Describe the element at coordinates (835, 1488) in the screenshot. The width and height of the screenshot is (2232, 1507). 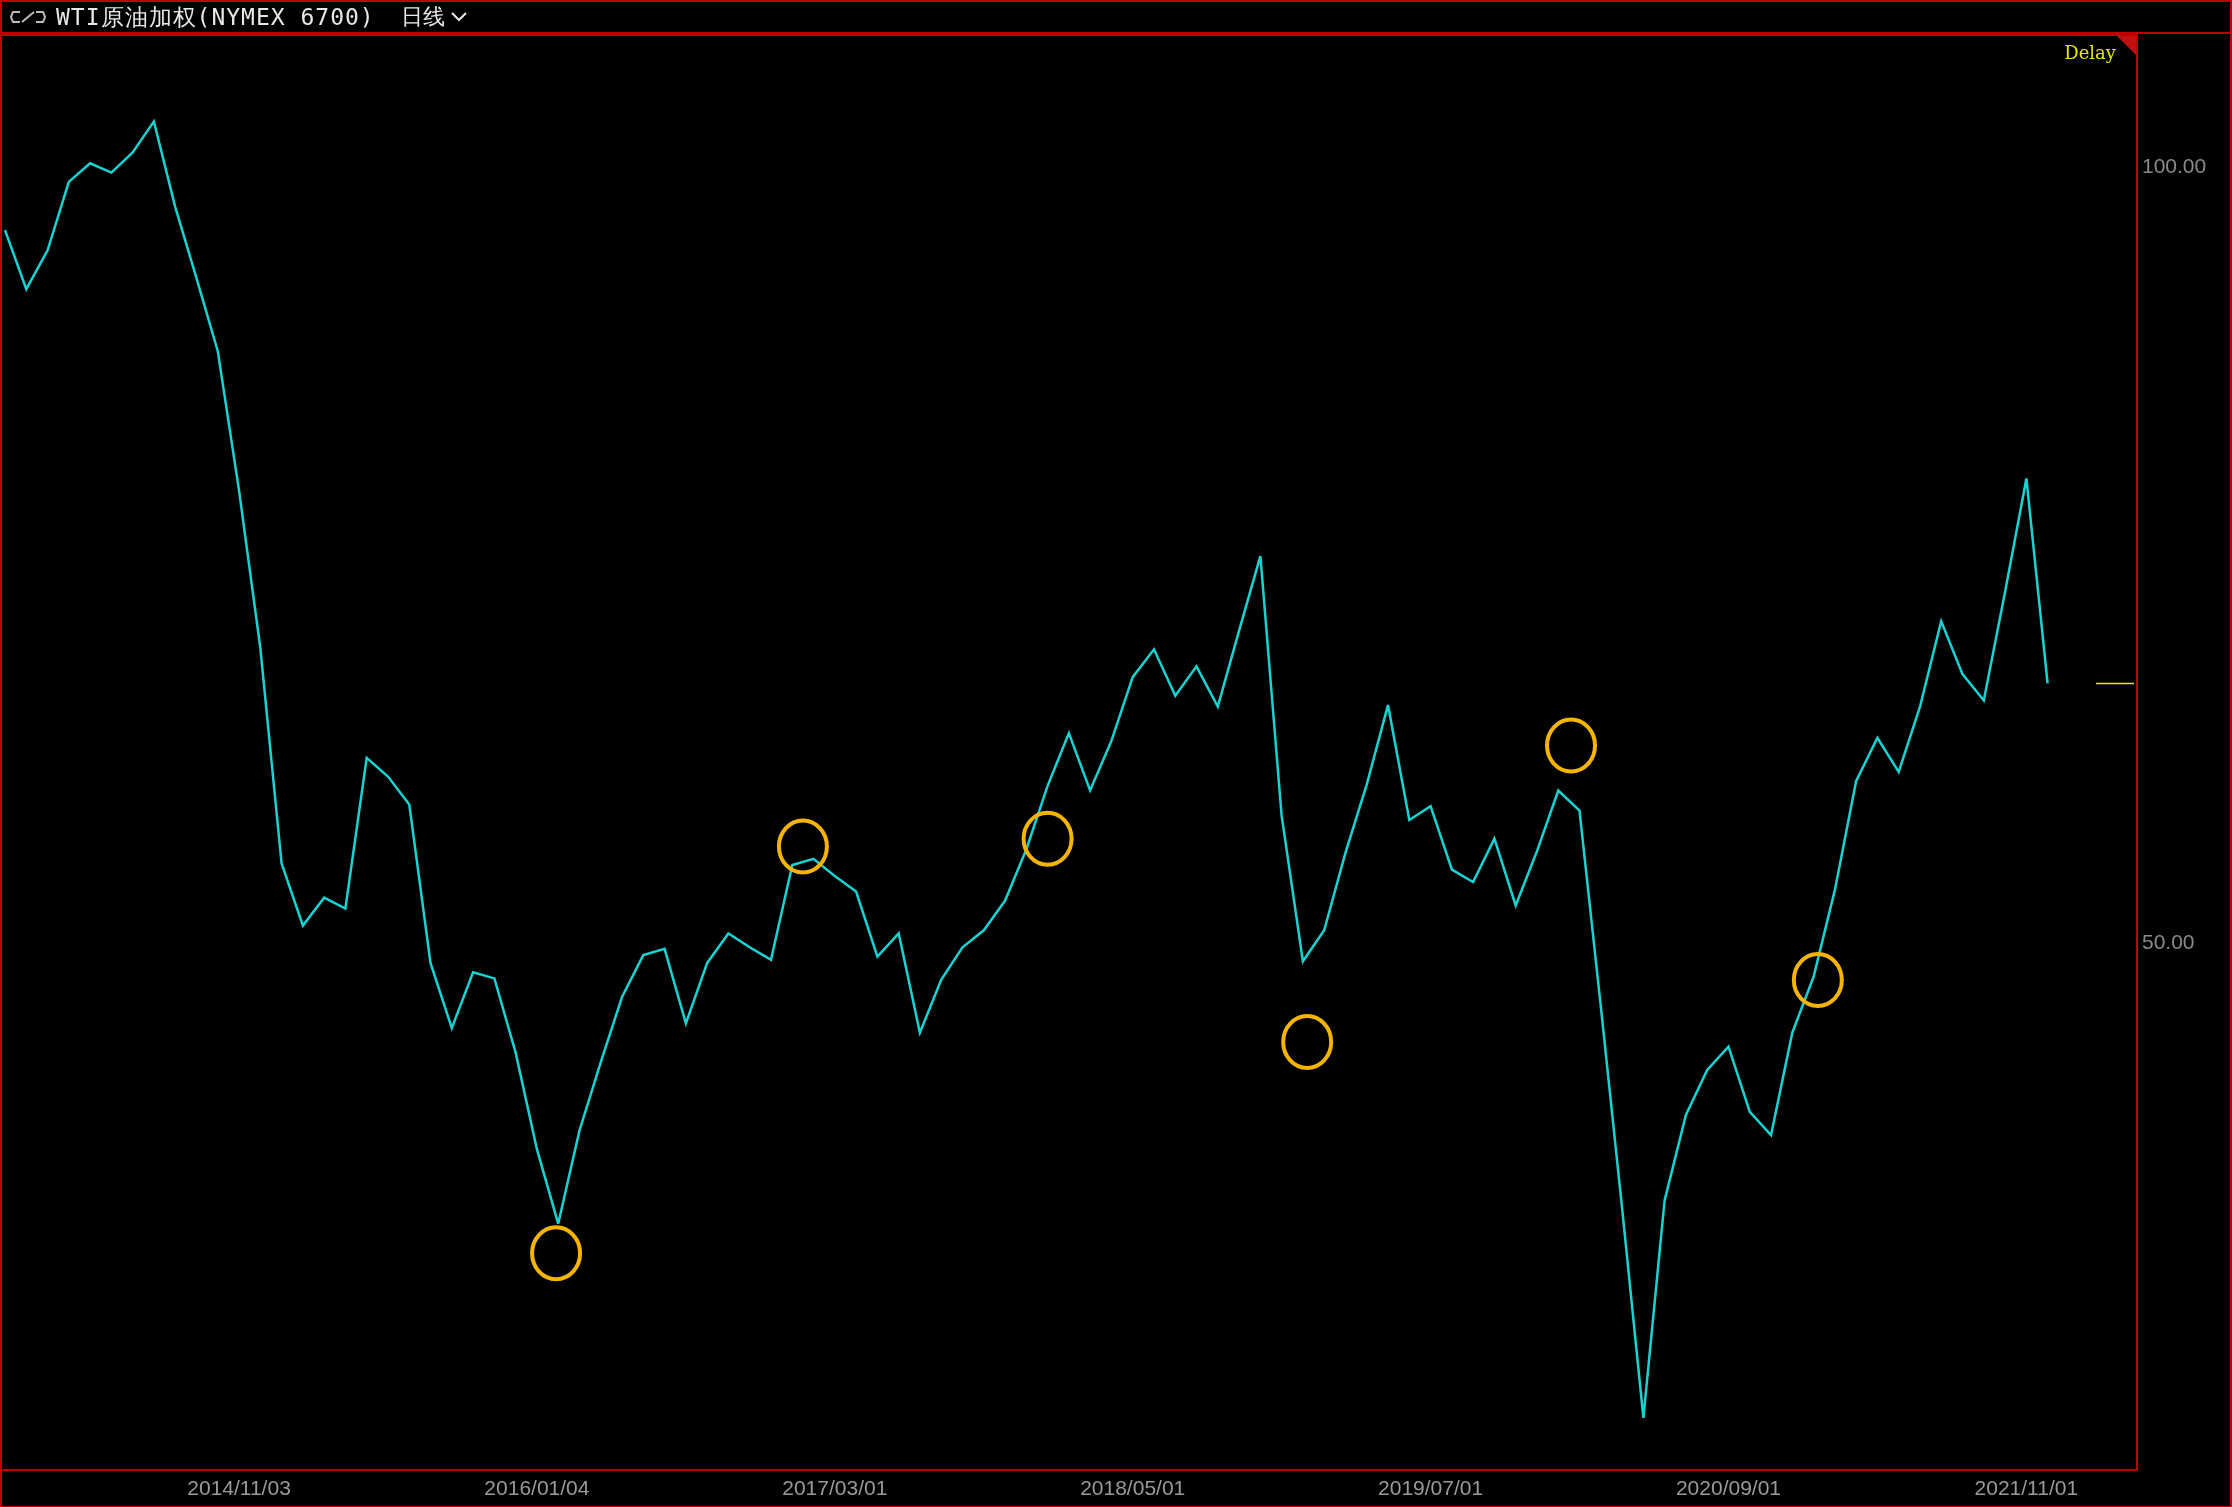
I see `x-axis-label: 2017/03/01` at that location.